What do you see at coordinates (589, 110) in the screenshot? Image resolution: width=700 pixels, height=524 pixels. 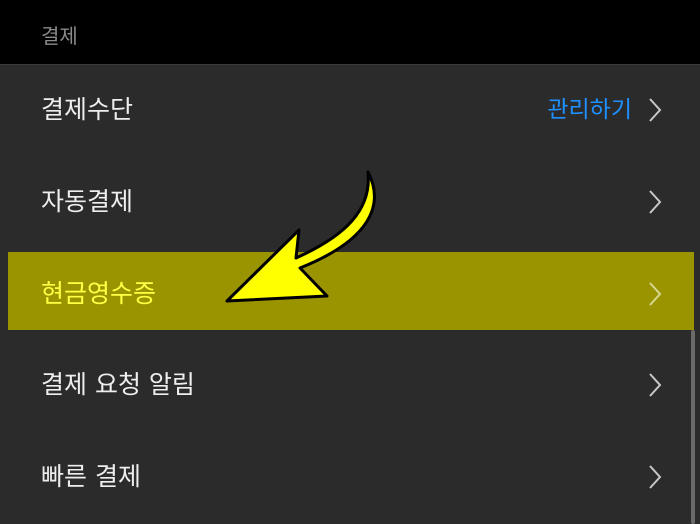 I see `manage-link: 관리하기` at bounding box center [589, 110].